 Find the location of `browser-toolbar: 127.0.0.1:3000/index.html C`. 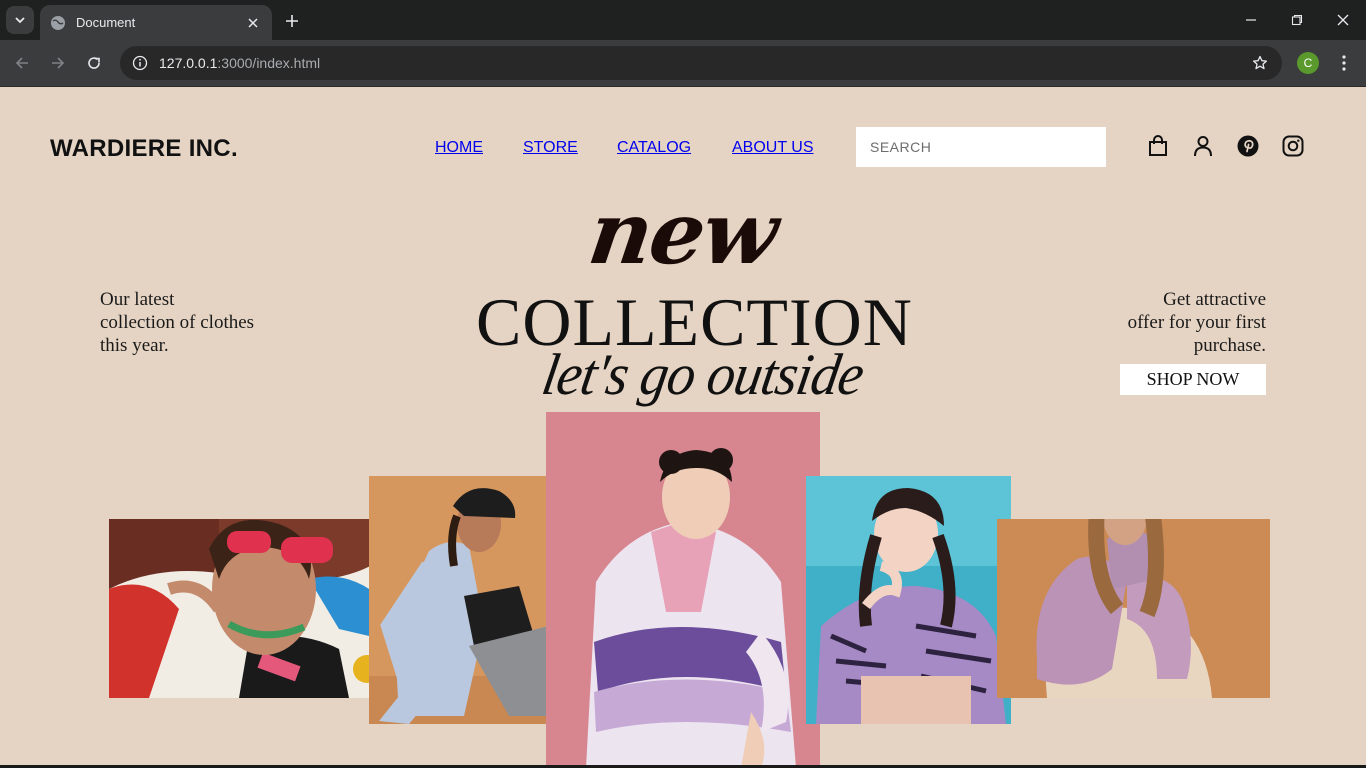

browser-toolbar: 127.0.0.1:3000/index.html C is located at coordinates (683, 63).